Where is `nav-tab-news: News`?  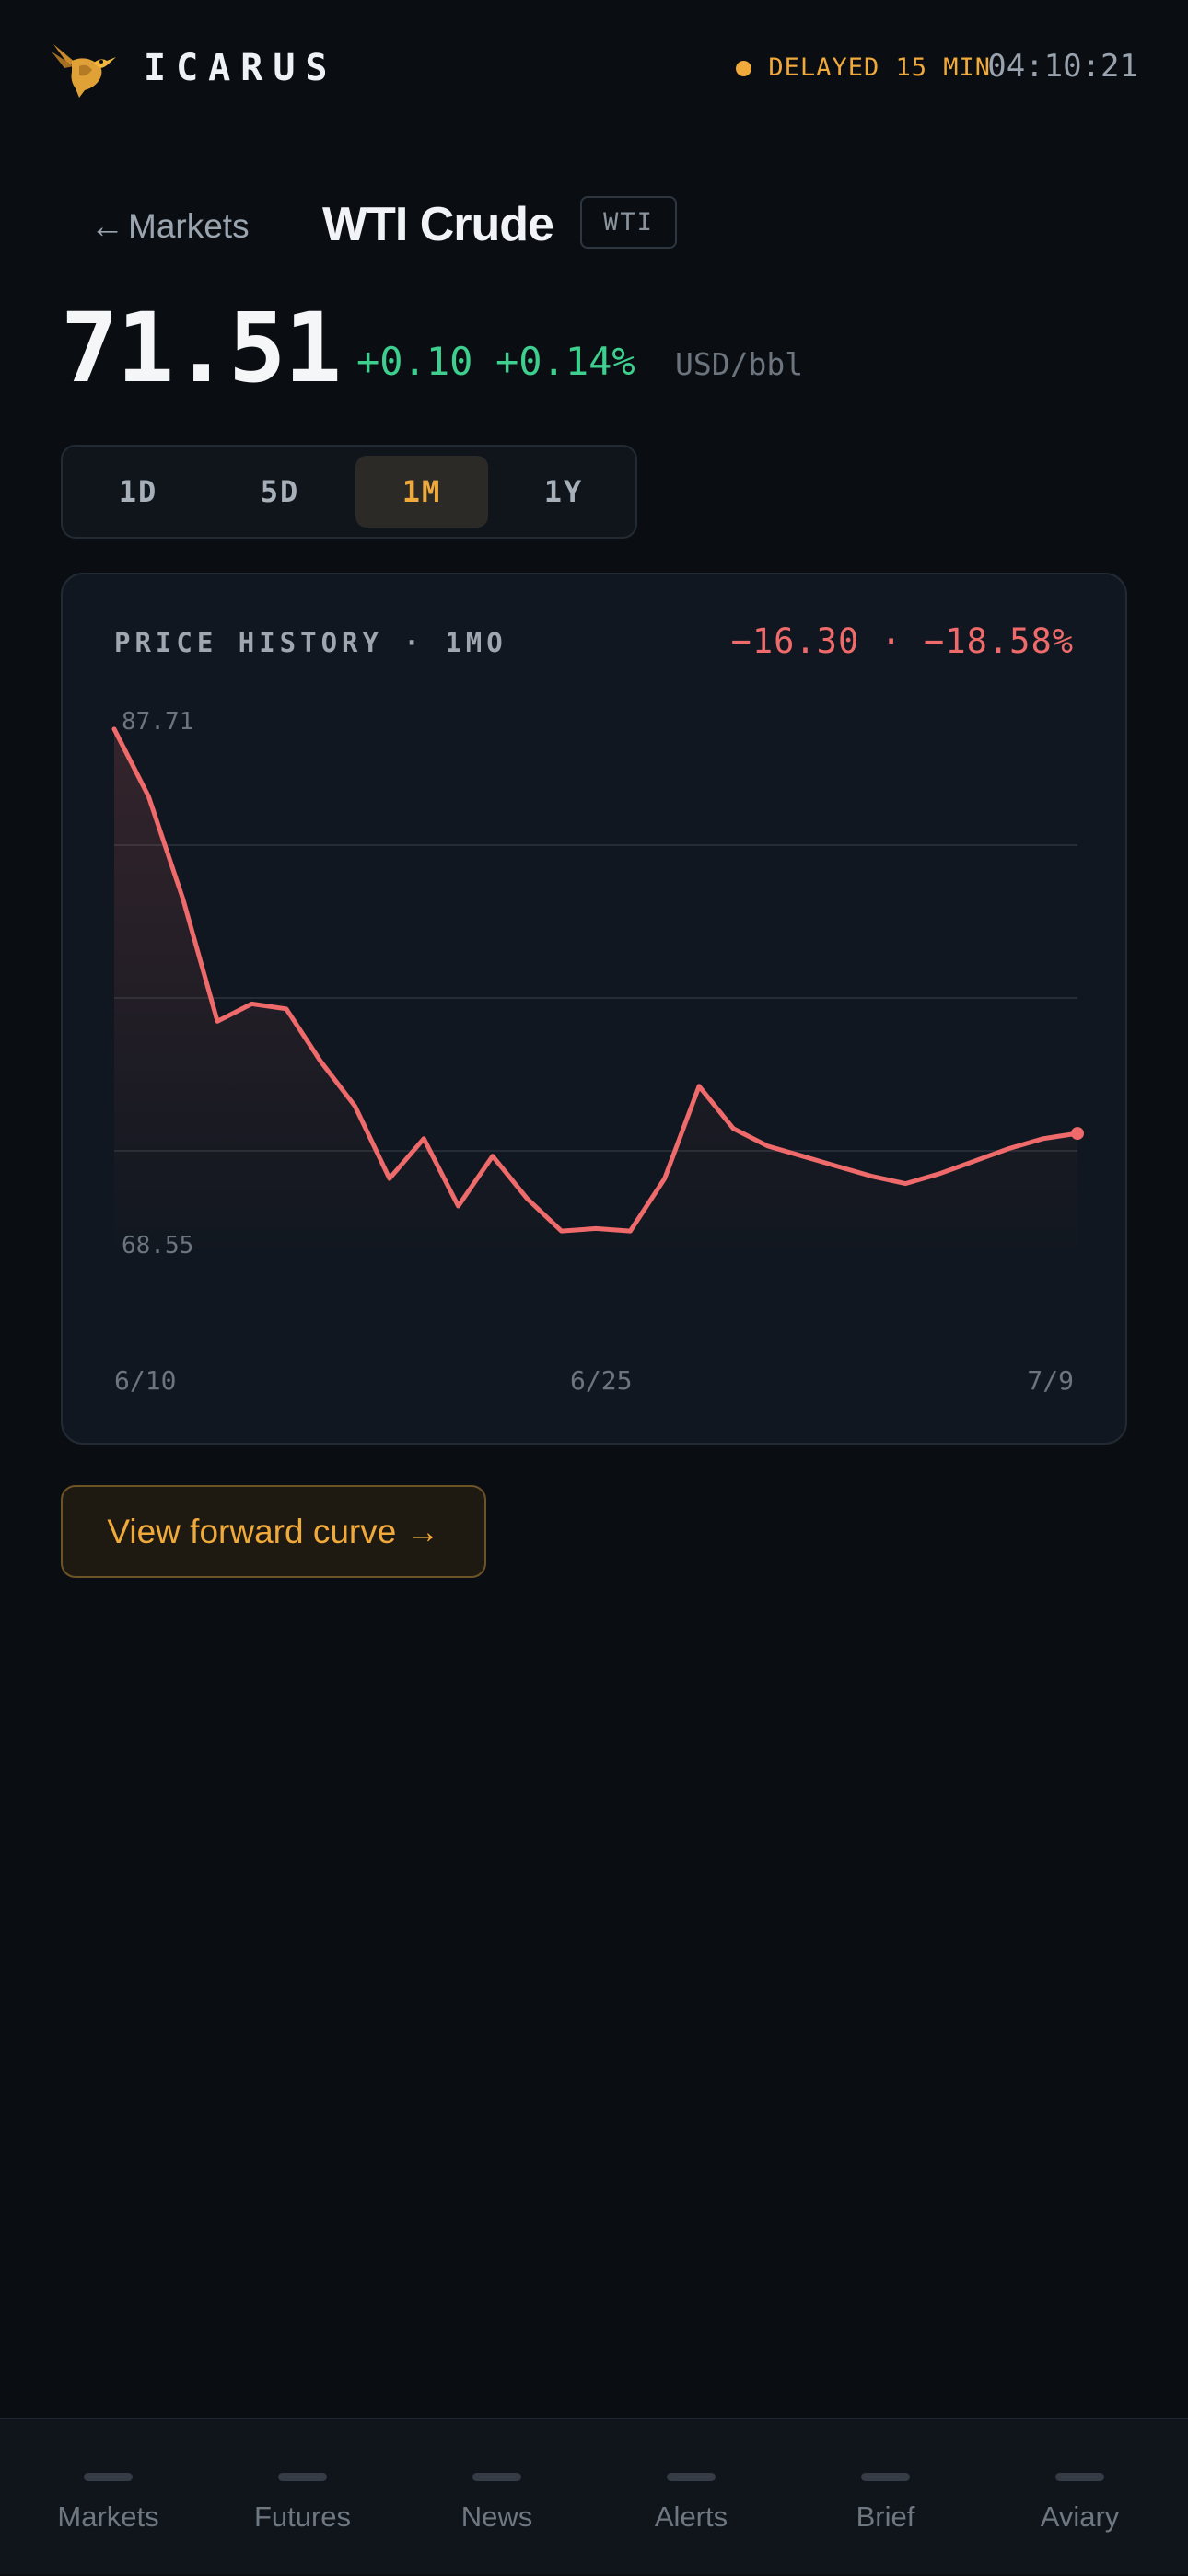
nav-tab-news: News is located at coordinates (497, 2497).